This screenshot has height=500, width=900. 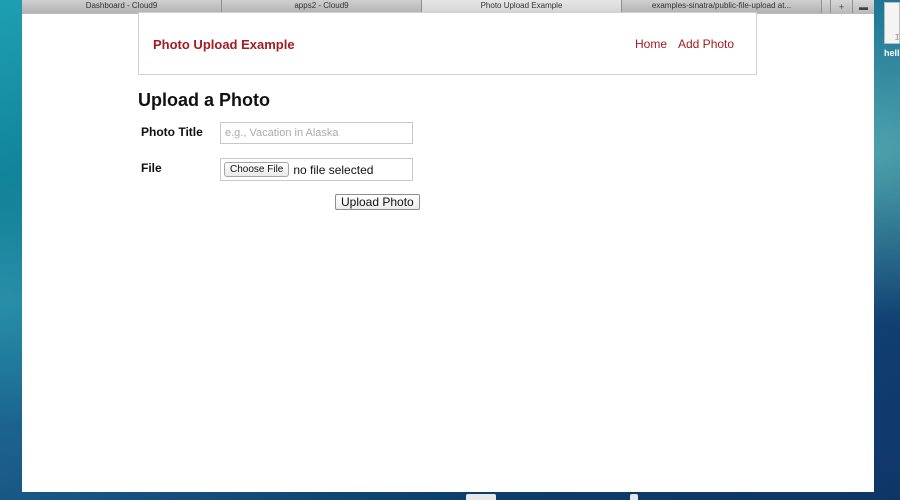 I want to click on tab-tools: + ▬, so click(x=852, y=6).